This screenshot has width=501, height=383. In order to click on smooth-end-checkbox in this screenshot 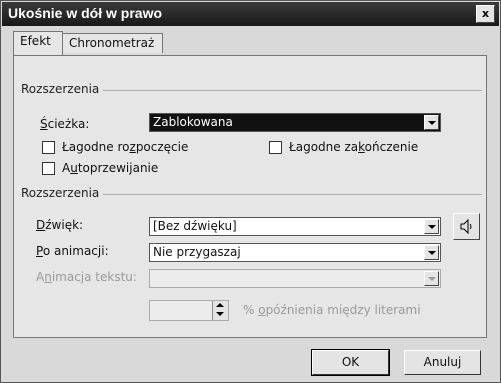, I will do `click(275, 147)`.